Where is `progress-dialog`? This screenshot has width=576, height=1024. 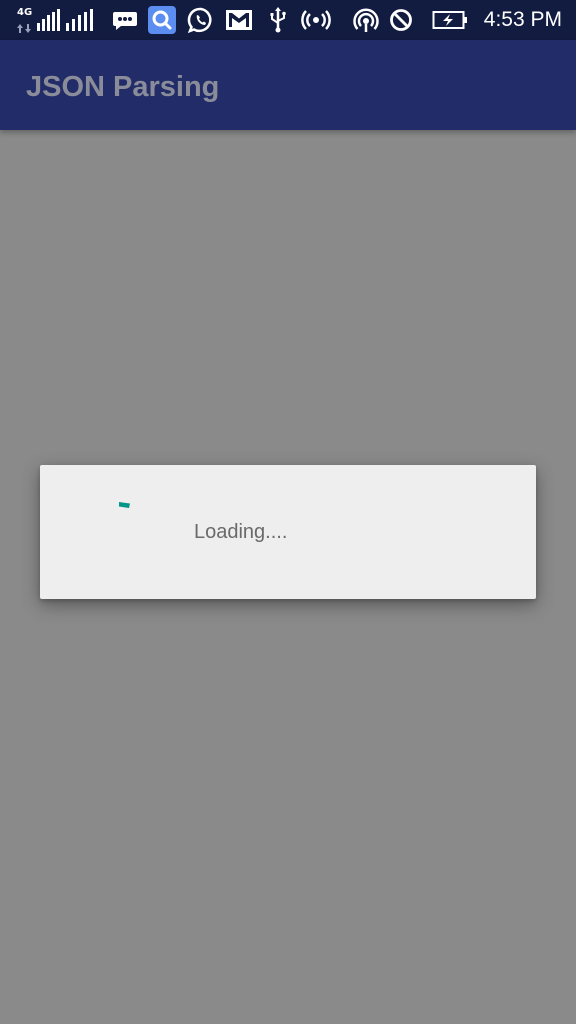
progress-dialog is located at coordinates (288, 532).